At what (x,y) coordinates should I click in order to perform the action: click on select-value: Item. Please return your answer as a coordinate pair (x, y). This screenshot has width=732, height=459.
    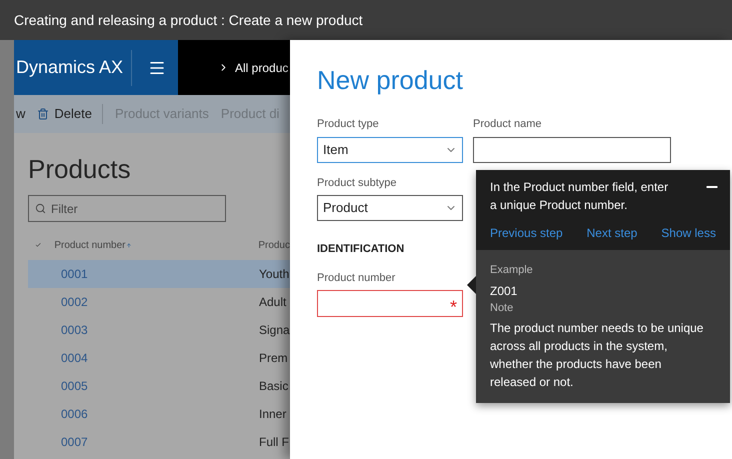
    Looking at the image, I should click on (335, 149).